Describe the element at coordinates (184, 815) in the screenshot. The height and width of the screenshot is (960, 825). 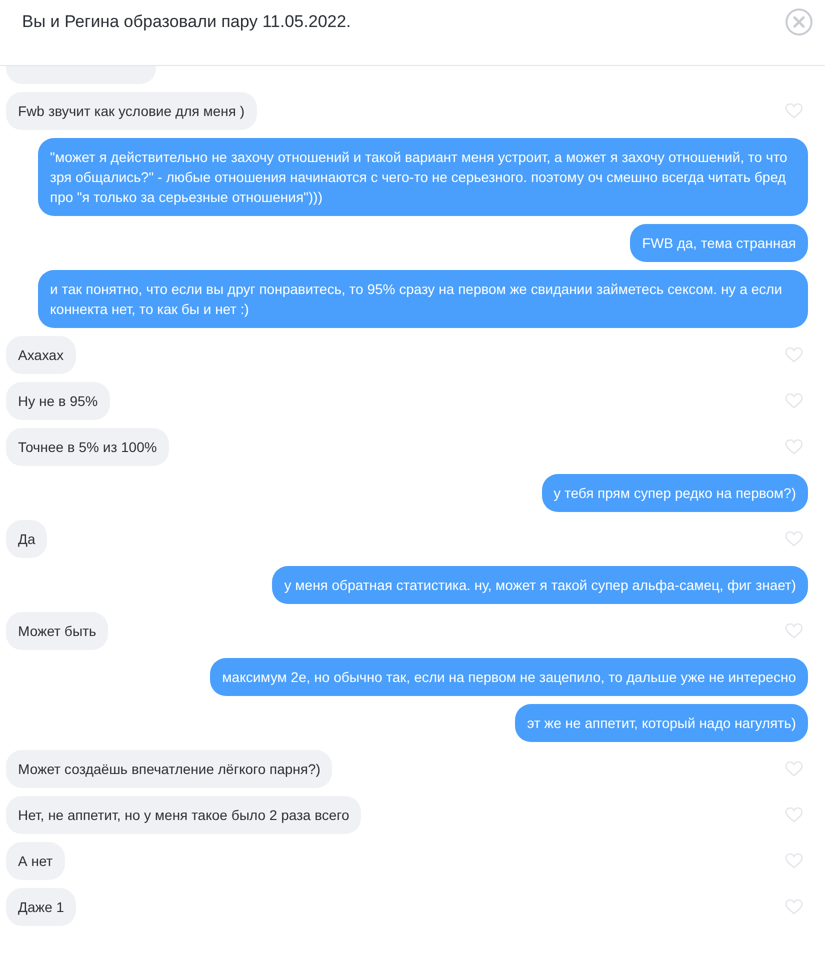
I see `received-message: Нет, не аппетит, но у меня такое было 2 раза всего` at that location.